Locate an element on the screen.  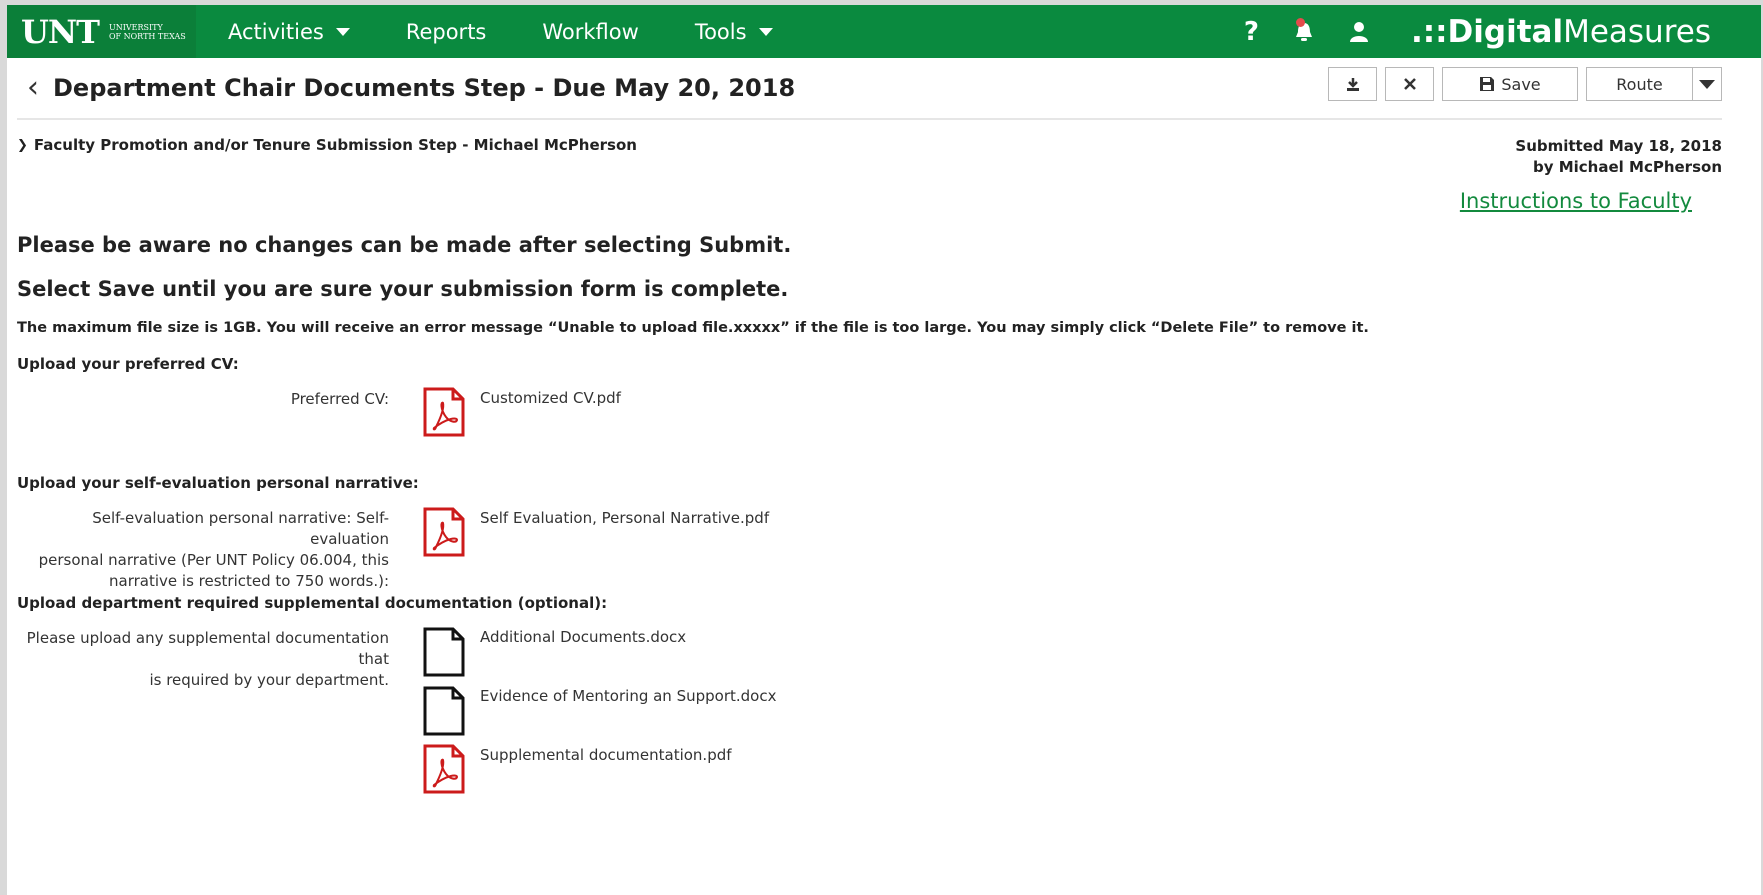
file-link: Self Evaluation, Personal Narrative.pdf is located at coordinates (624, 518).